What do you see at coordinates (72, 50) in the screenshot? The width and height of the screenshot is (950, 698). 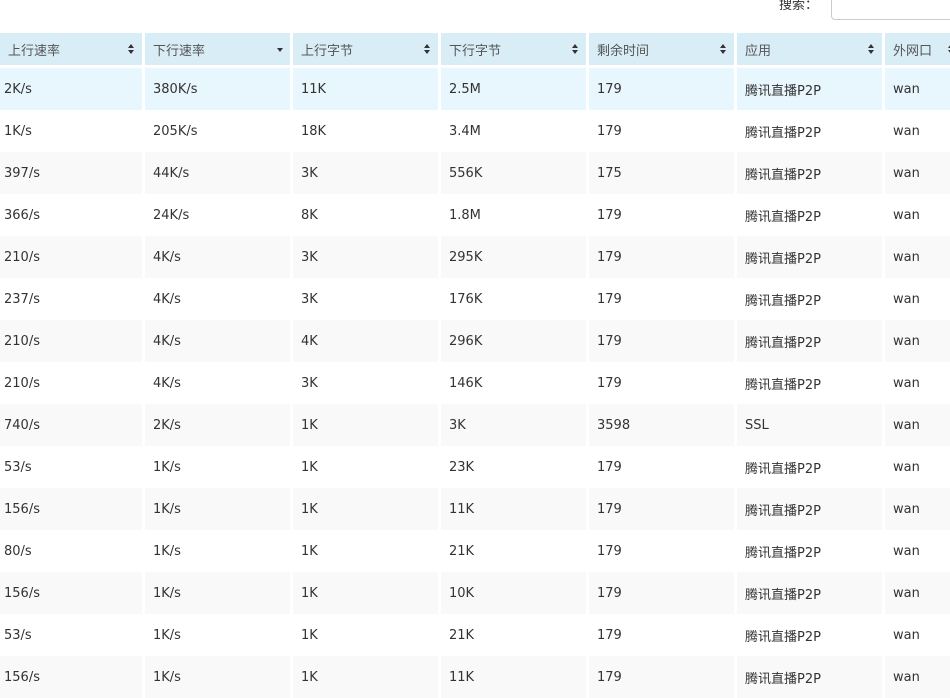 I see `column-header-upload-rate: 上行速率` at bounding box center [72, 50].